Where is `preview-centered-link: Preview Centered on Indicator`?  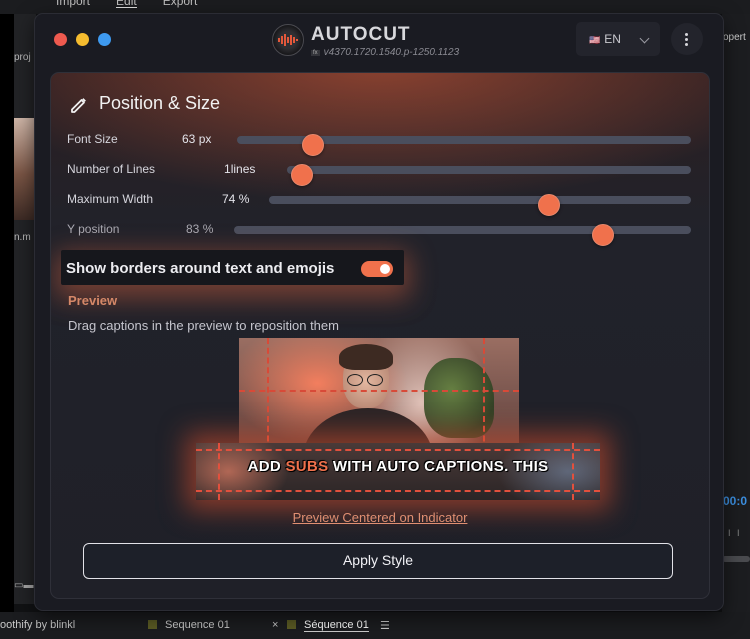
preview-centered-link: Preview Centered on Indicator is located at coordinates (380, 517).